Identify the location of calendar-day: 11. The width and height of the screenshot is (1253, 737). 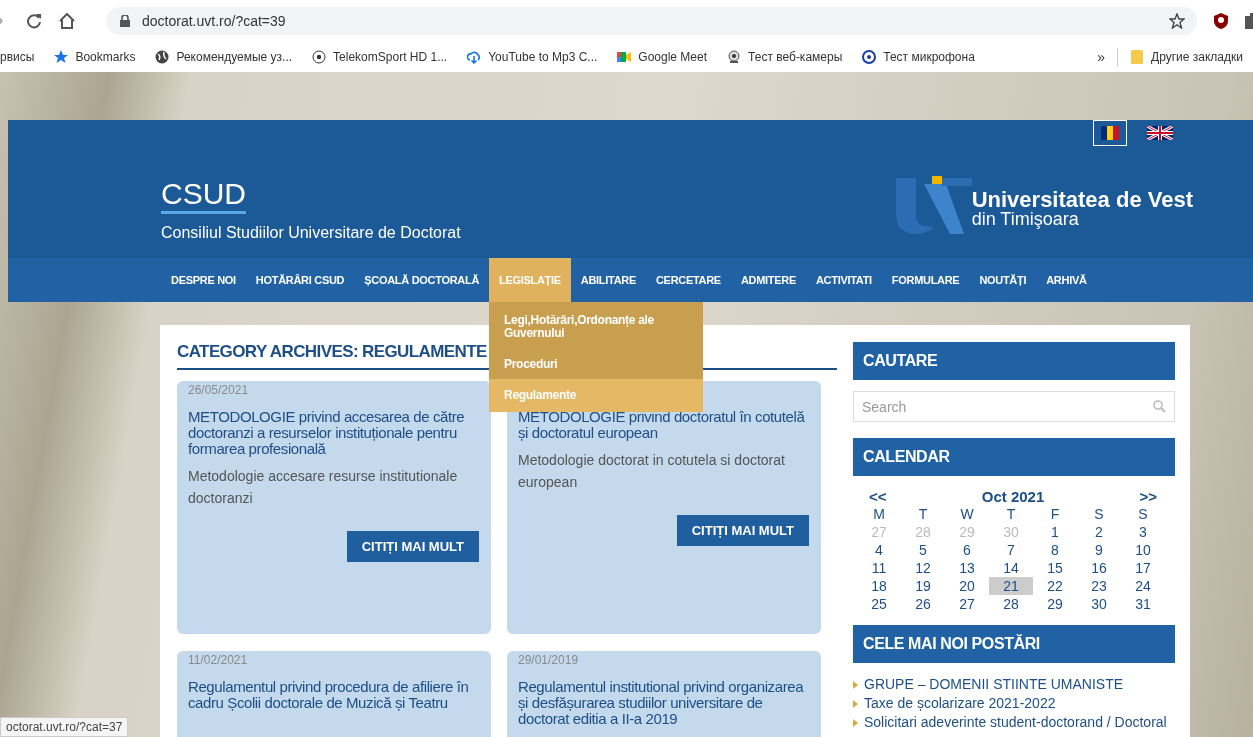
(879, 568).